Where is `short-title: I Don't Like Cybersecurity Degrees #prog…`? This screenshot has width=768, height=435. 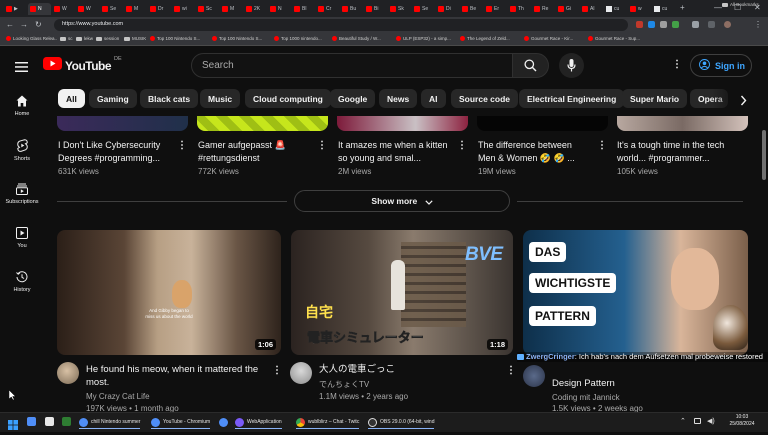 short-title: I Don't Like Cybersecurity Degrees #prog… is located at coordinates (113, 152).